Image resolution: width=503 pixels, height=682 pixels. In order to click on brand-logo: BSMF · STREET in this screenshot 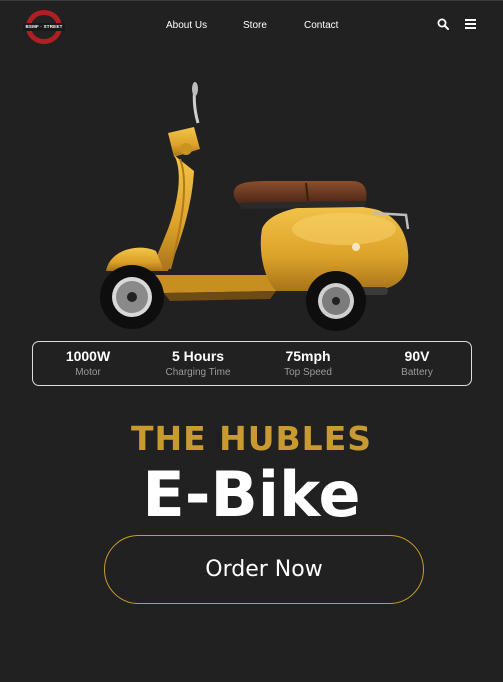, I will do `click(44, 27)`.